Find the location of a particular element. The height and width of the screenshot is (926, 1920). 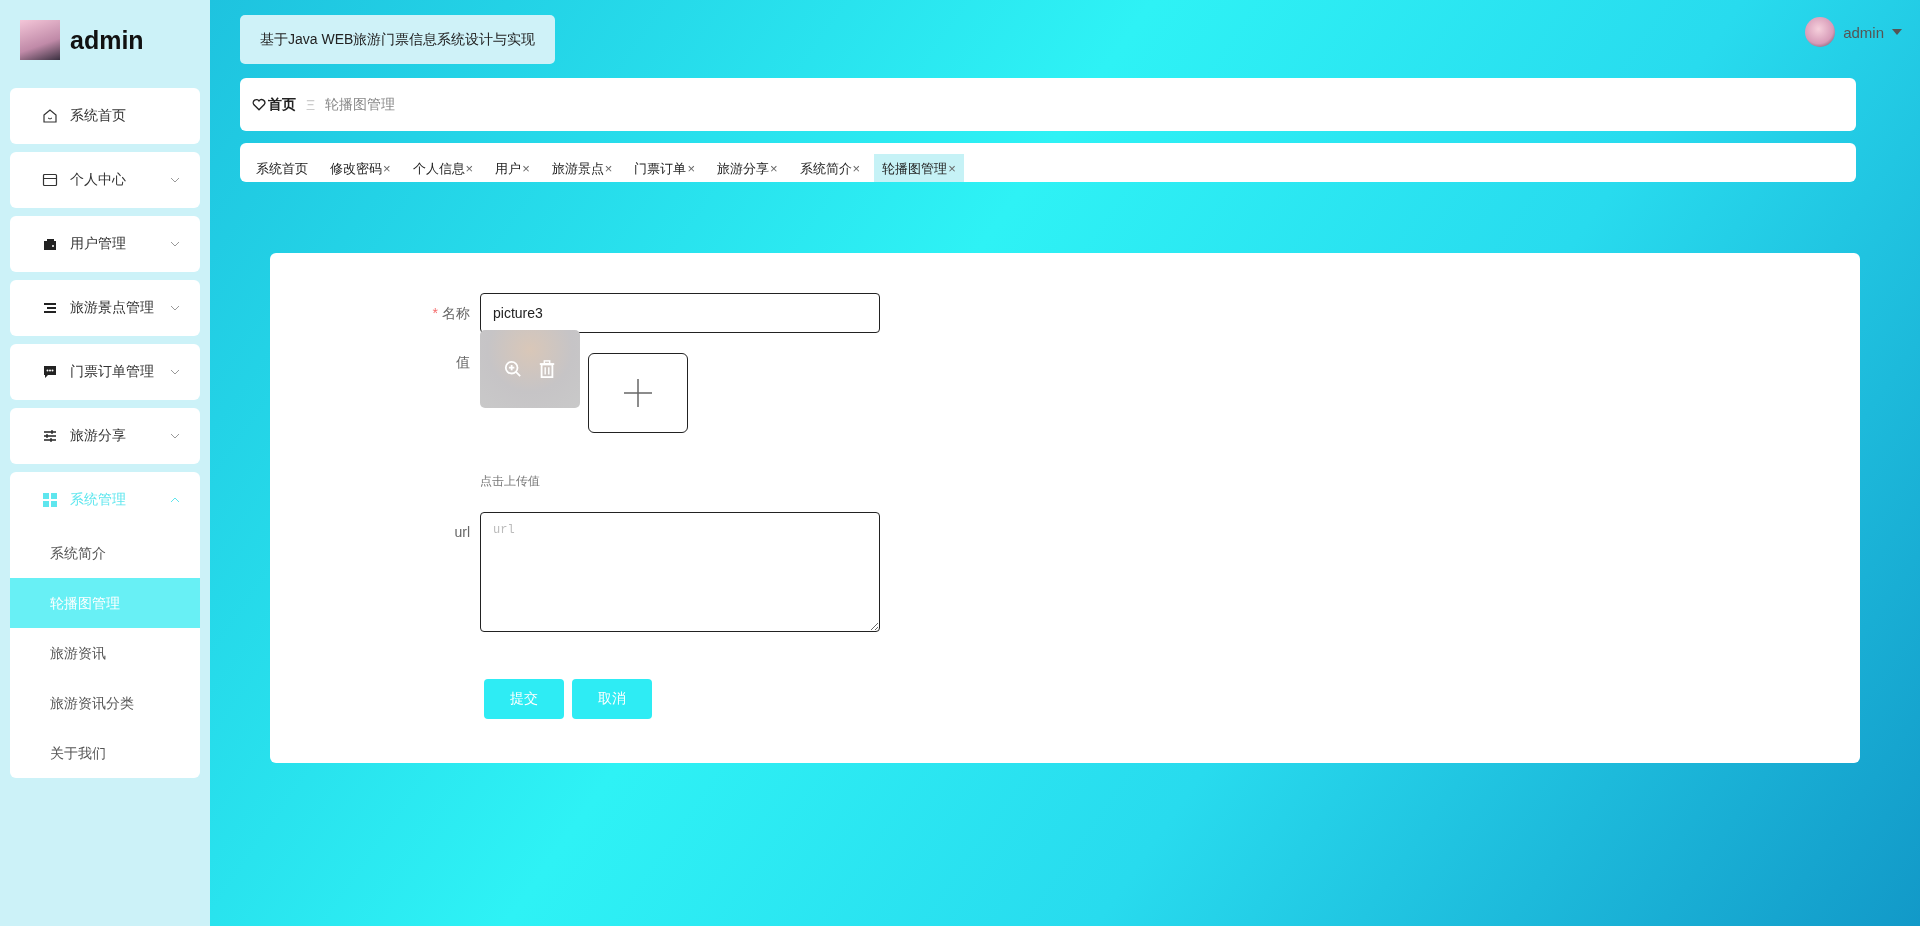

field-label: 名称 is located at coordinates (456, 313).